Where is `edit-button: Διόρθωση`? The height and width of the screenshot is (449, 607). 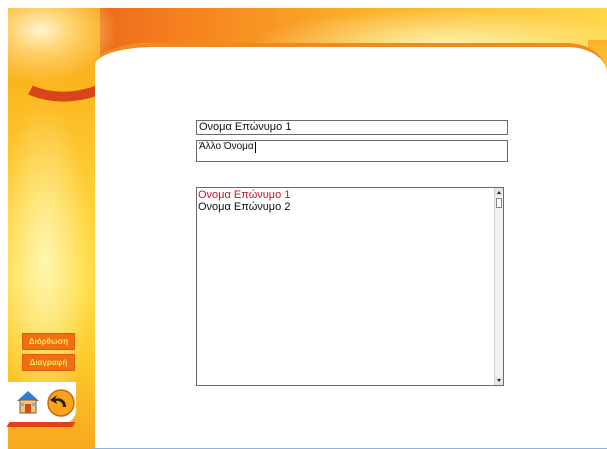 edit-button: Διόρθωση is located at coordinates (48, 341).